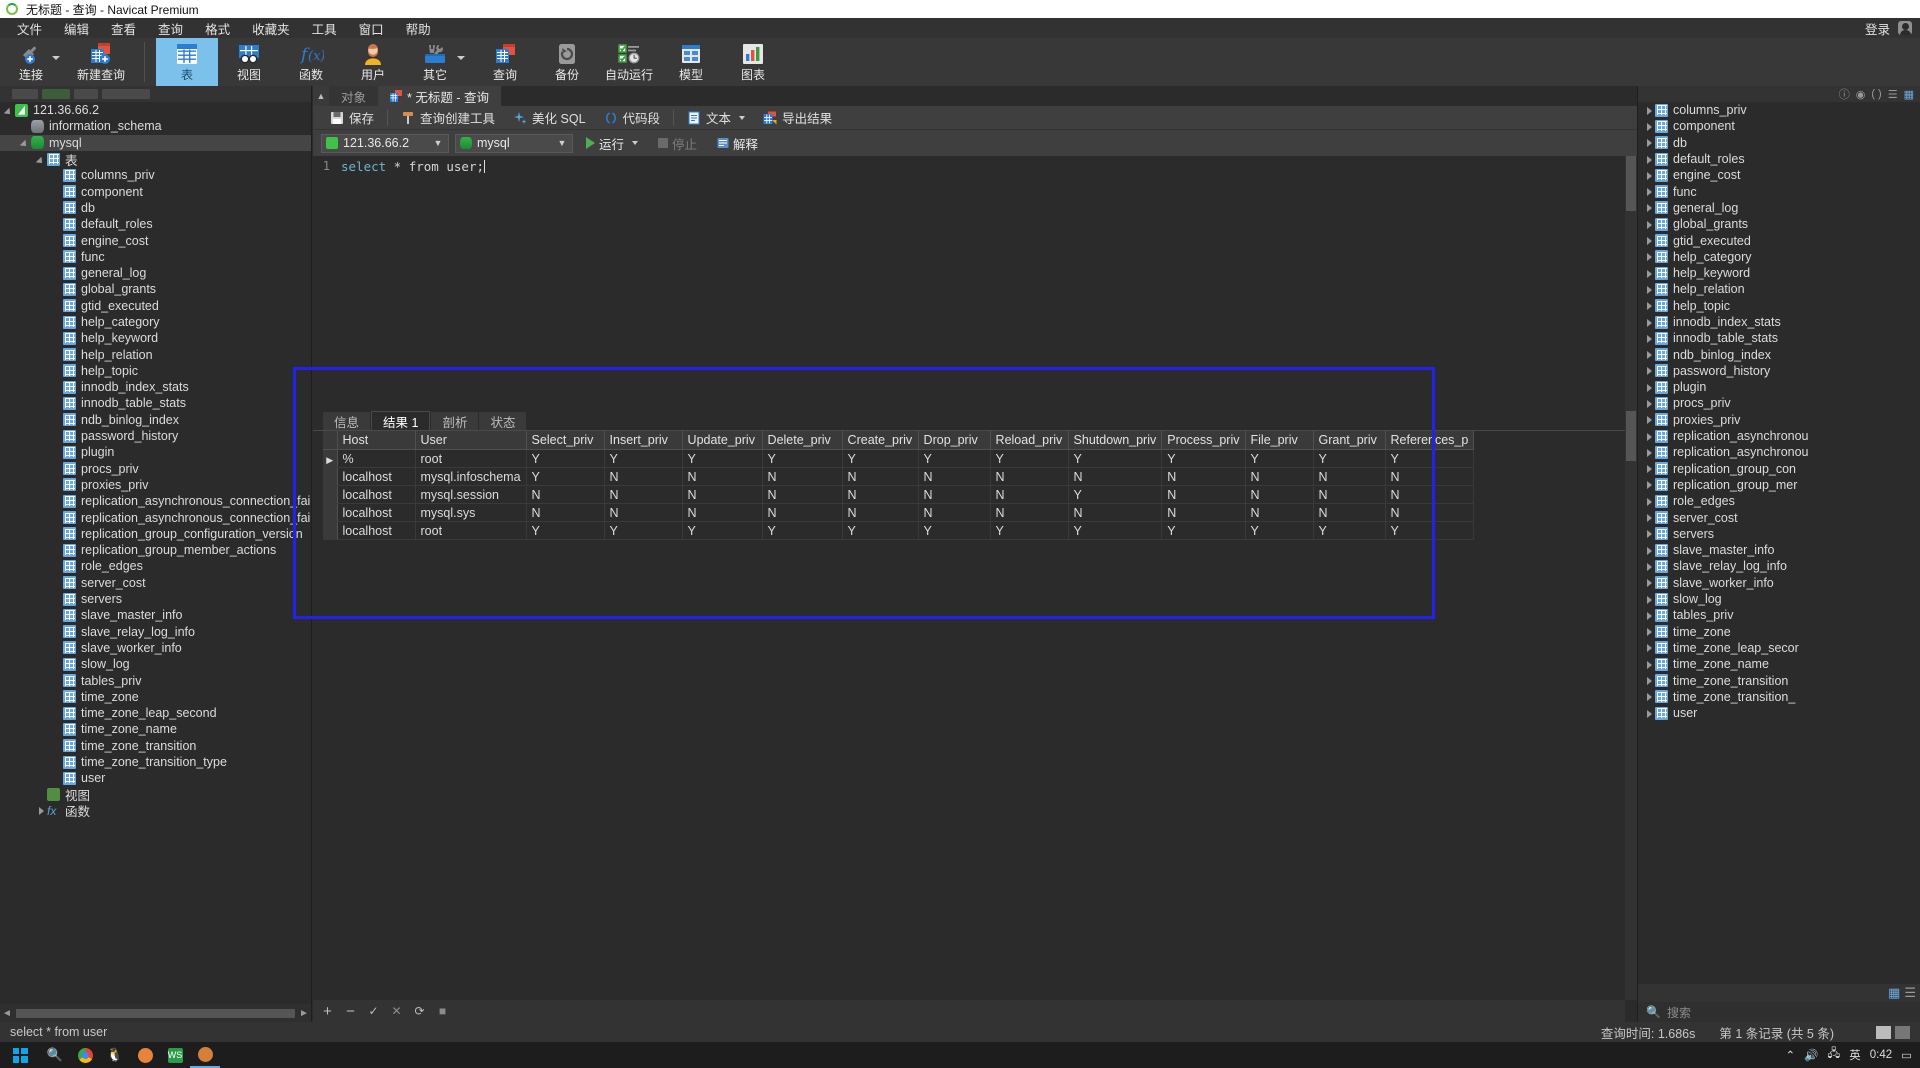 This screenshot has width=1920, height=1068. What do you see at coordinates (155, 713) in the screenshot?
I see `tree-table-item: time_zone_leap_second` at bounding box center [155, 713].